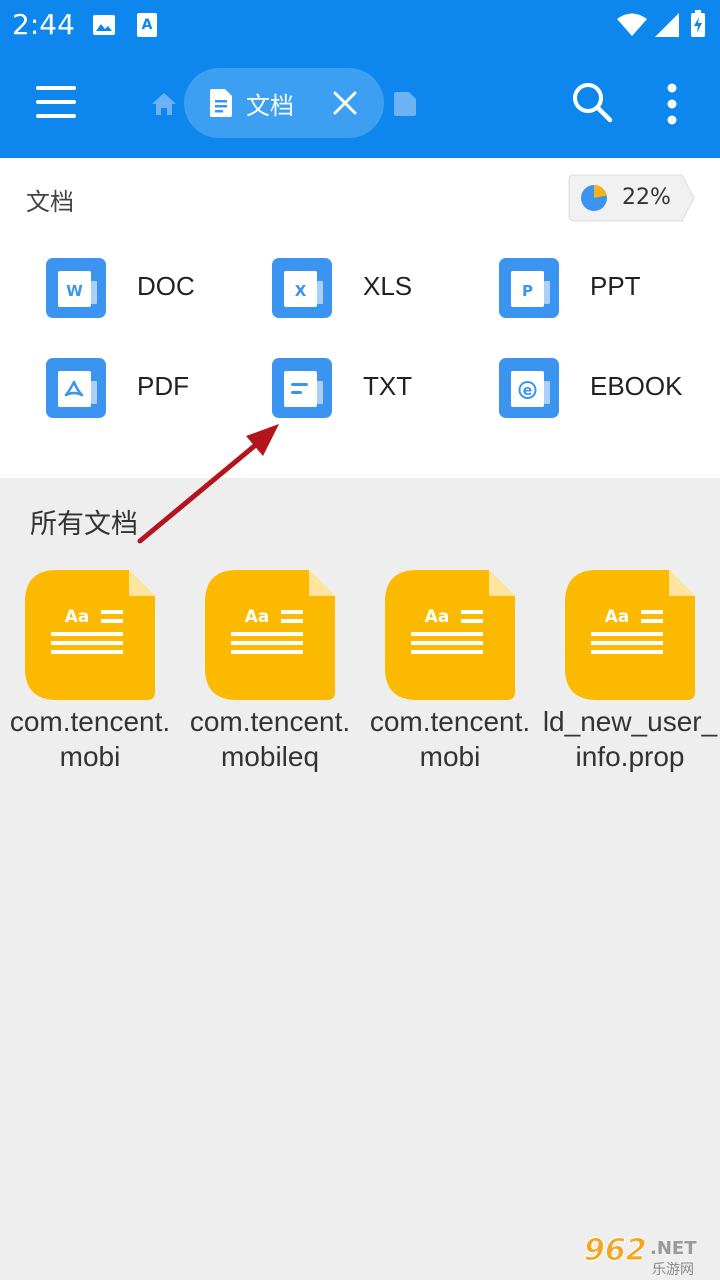  I want to click on image-icon, so click(104, 25).